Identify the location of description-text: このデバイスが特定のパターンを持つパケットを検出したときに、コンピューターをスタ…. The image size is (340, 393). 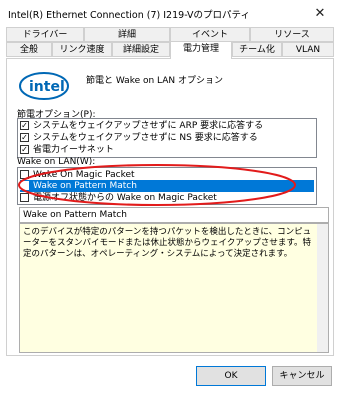
(167, 243).